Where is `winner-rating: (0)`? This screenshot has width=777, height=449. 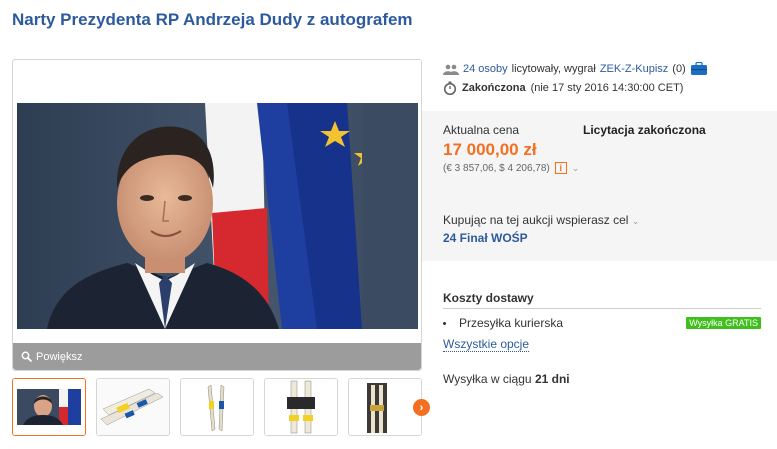
winner-rating: (0) is located at coordinates (679, 69).